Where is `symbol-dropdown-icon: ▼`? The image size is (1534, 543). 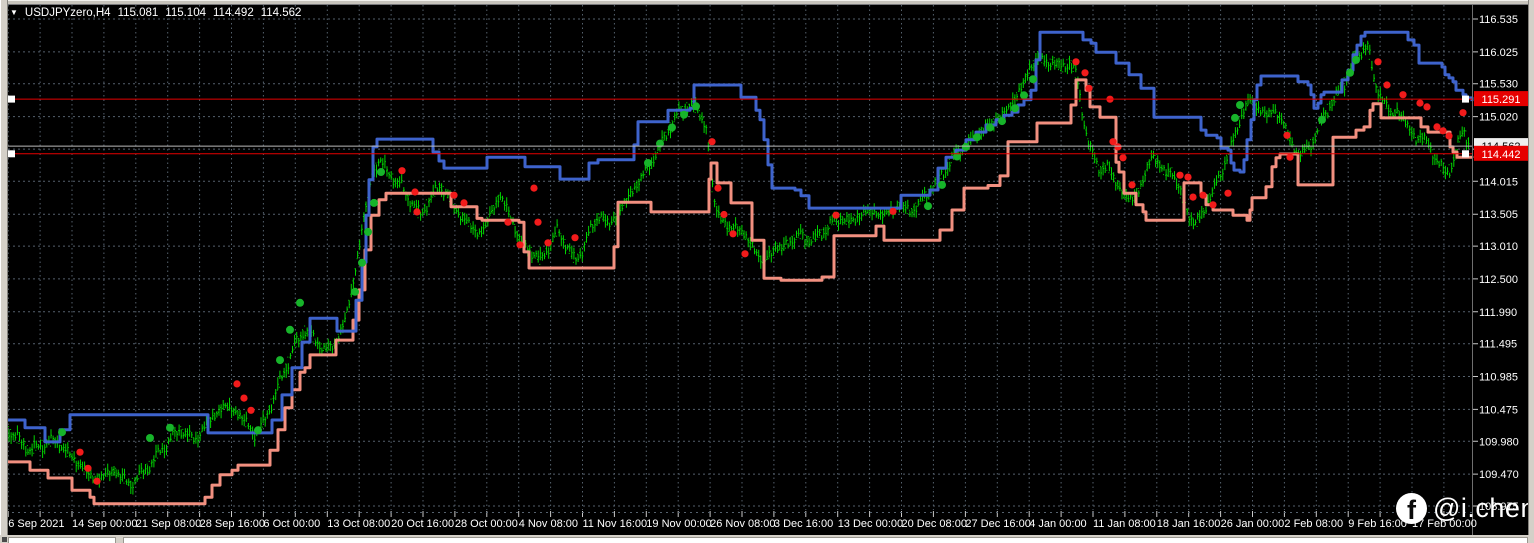
symbol-dropdown-icon: ▼ is located at coordinates (14, 12).